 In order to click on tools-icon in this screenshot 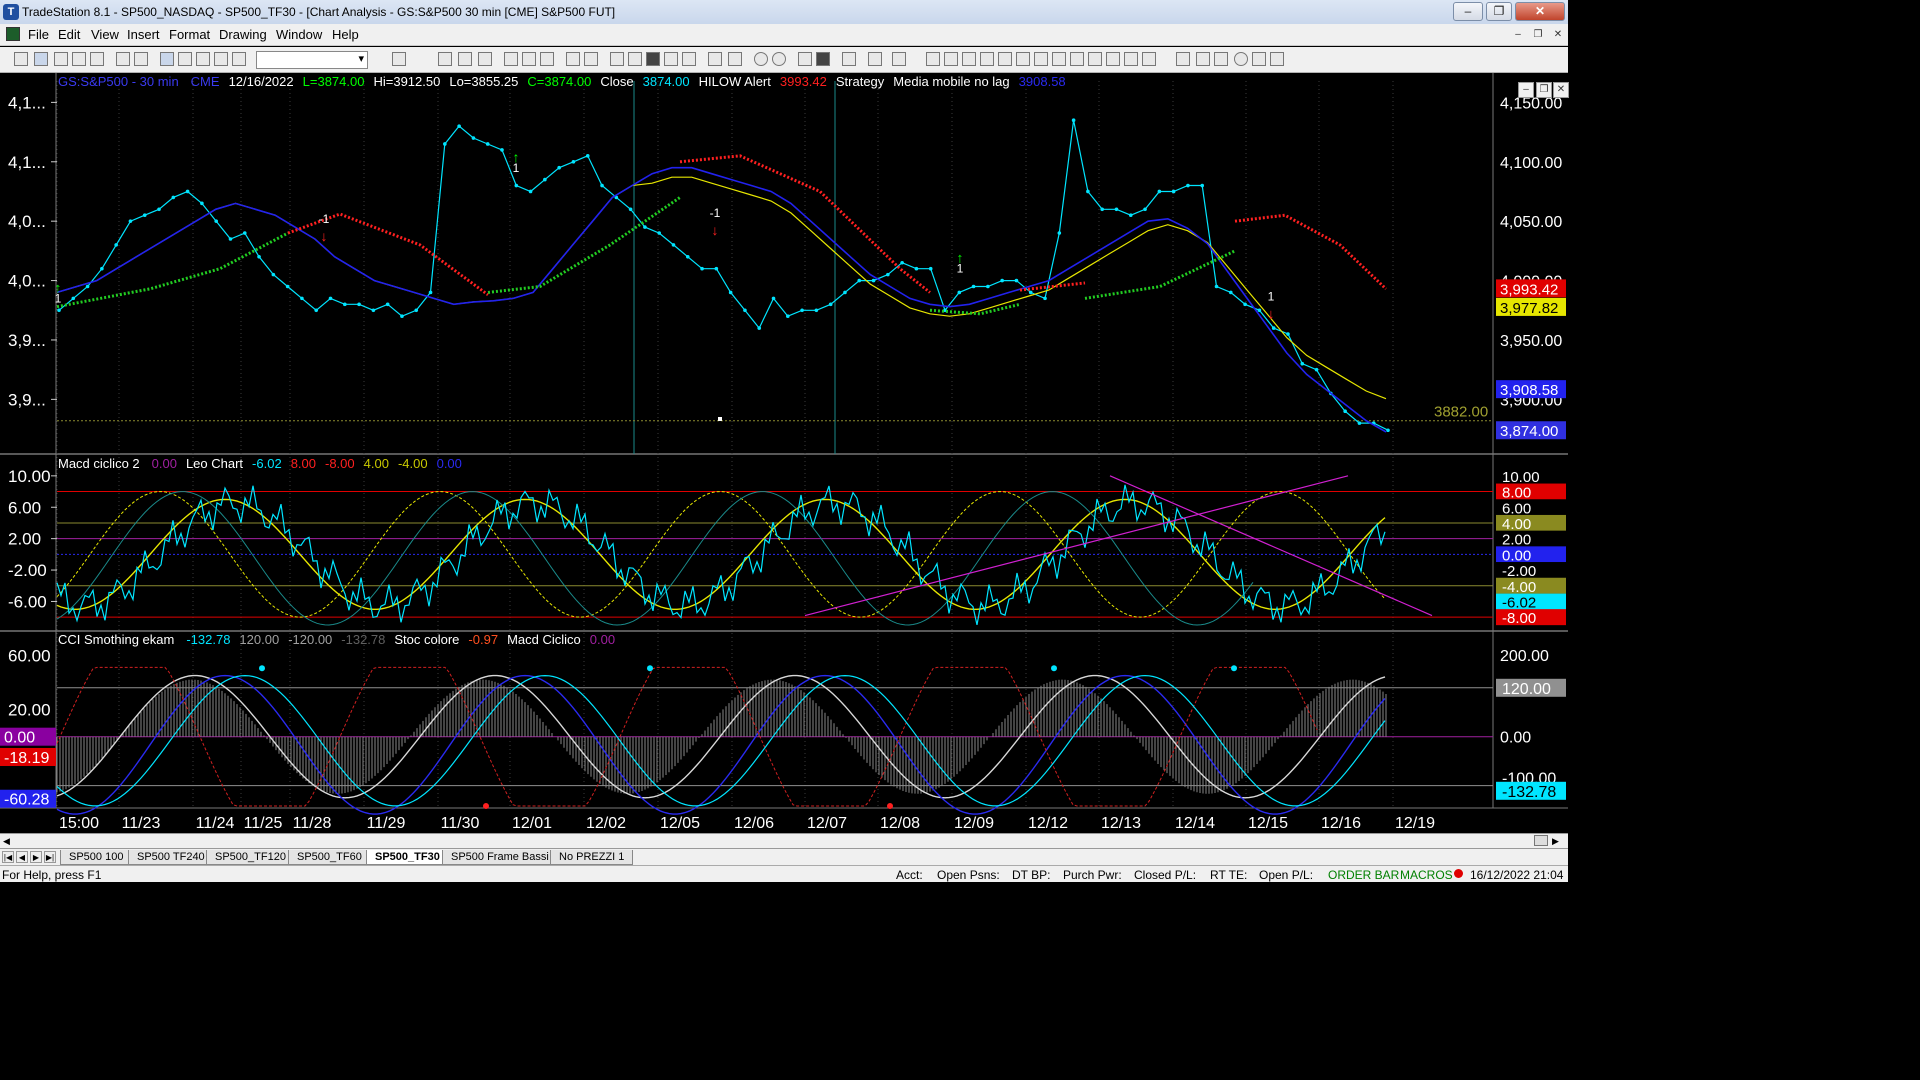, I will do `click(849, 59)`.